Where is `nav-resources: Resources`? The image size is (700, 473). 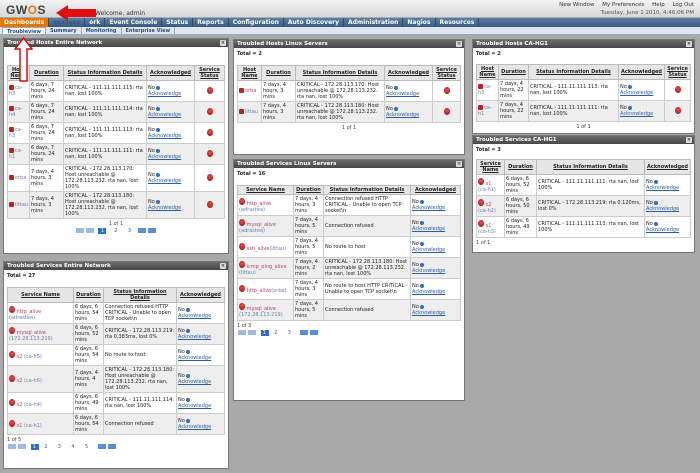 nav-resources: Resources is located at coordinates (458, 22).